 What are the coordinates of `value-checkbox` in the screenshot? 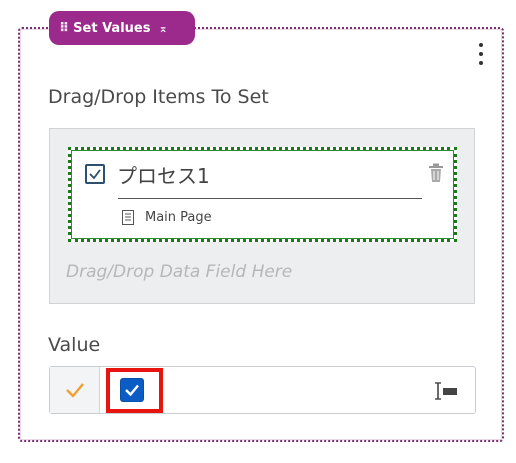 It's located at (132, 390).